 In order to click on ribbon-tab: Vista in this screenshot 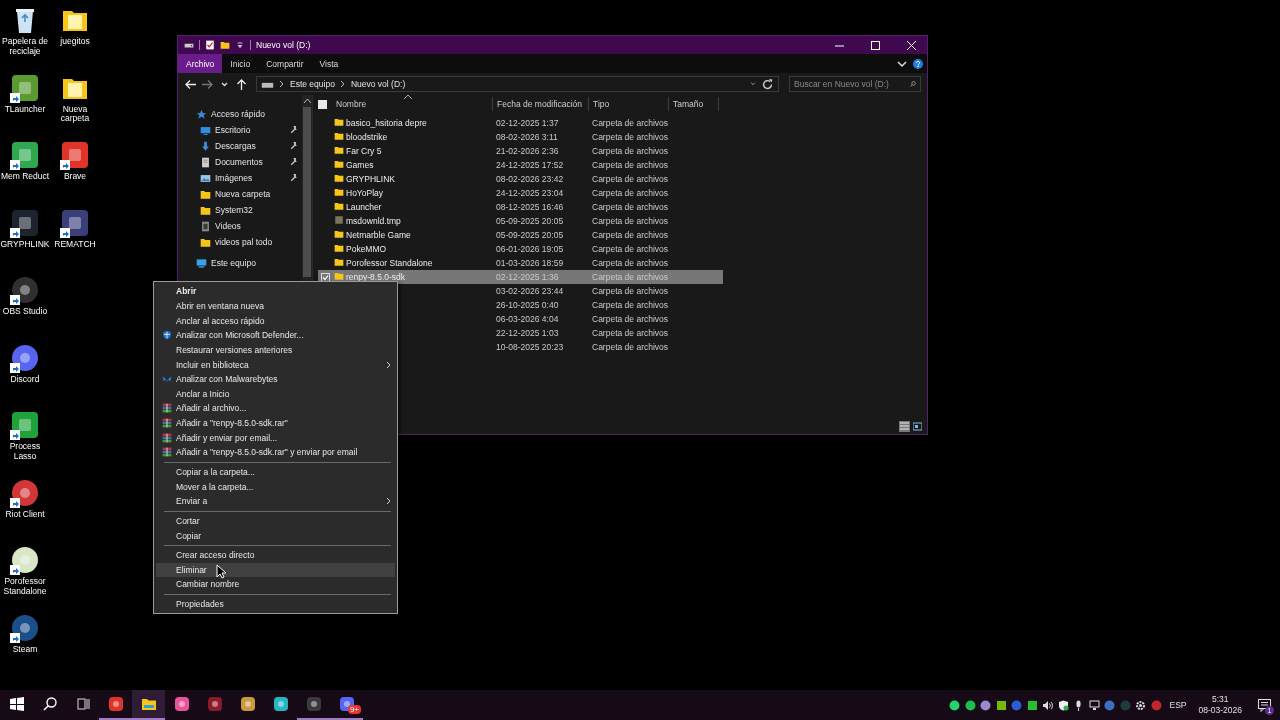, I will do `click(329, 63)`.